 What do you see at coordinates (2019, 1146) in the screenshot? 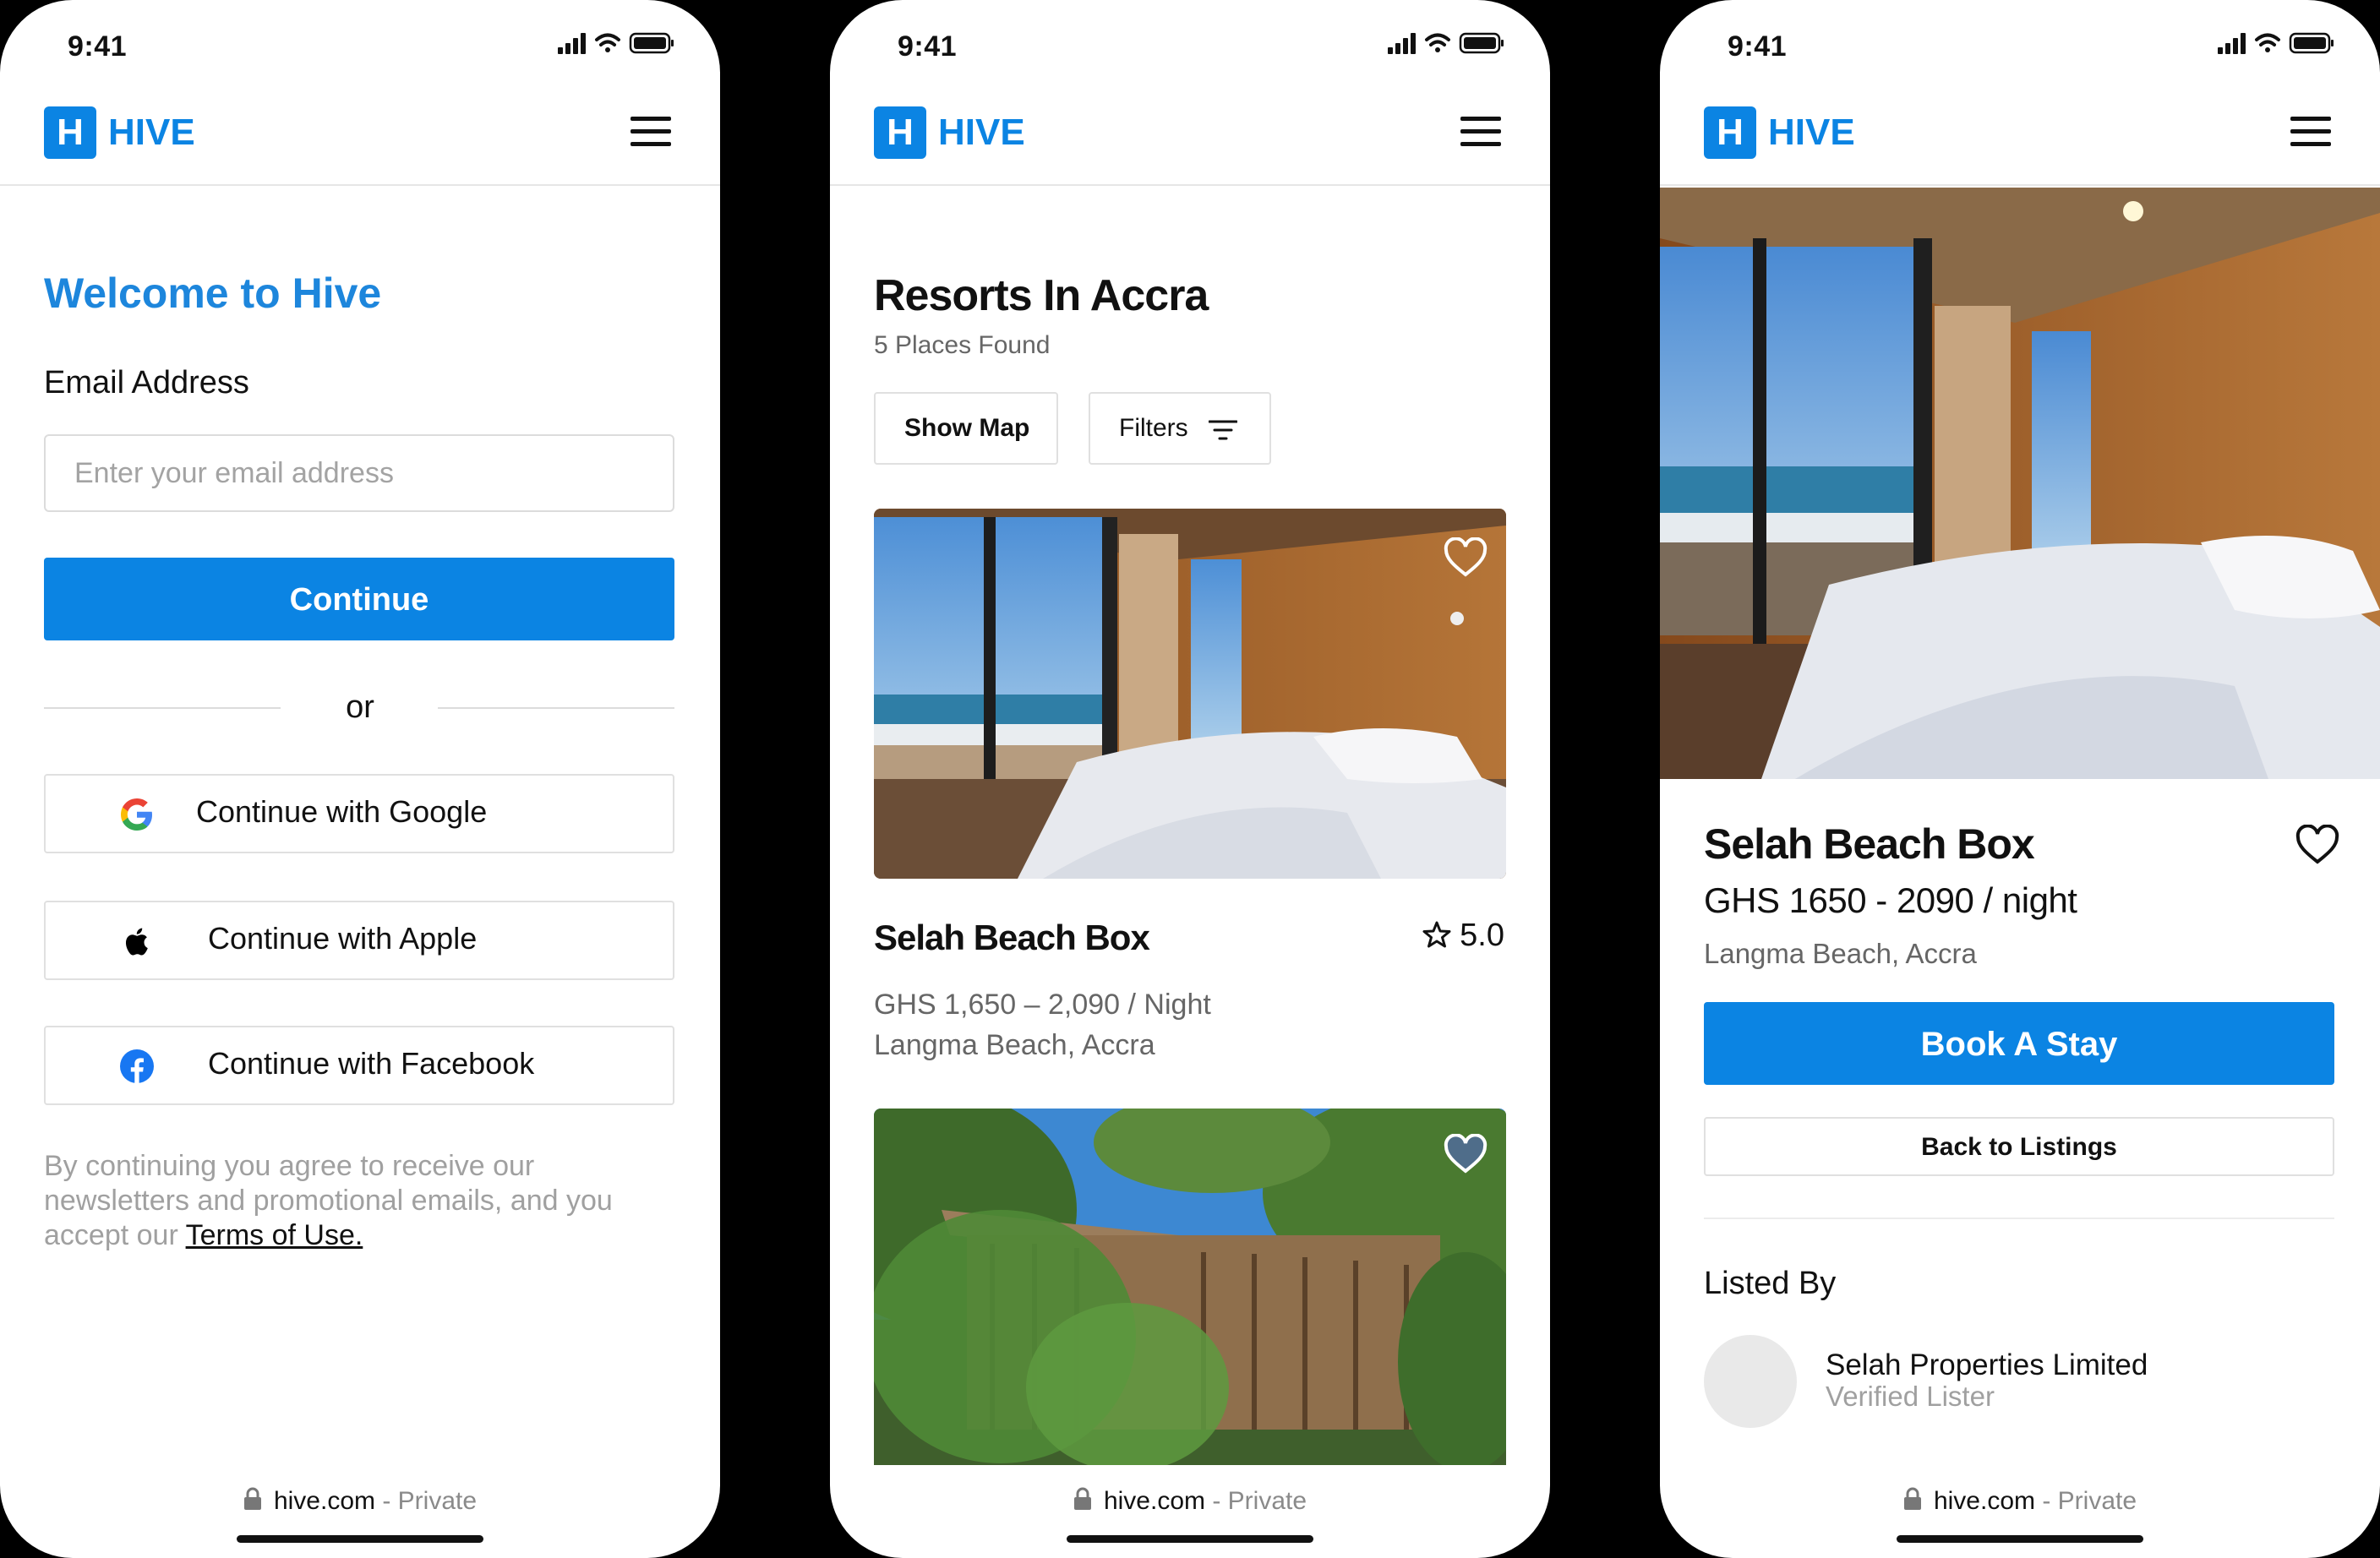
I see `back-to-listings-button: Back to Listings` at bounding box center [2019, 1146].